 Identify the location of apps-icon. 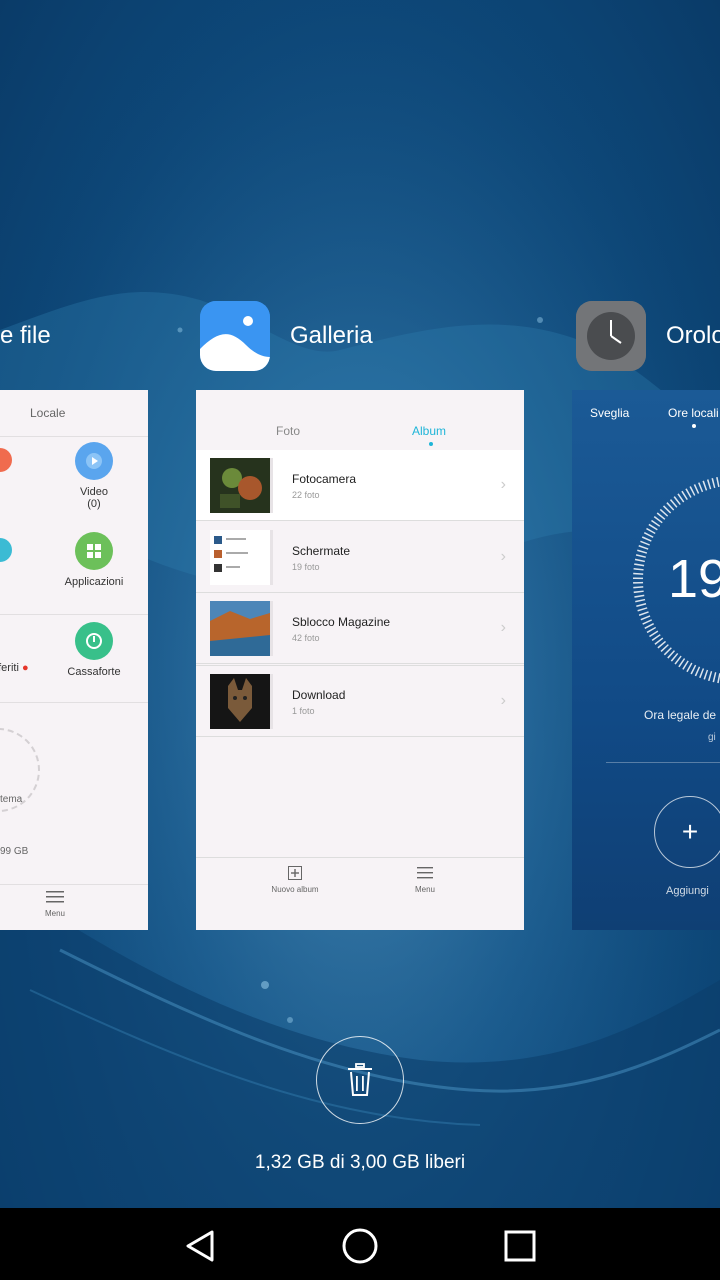
(94, 551).